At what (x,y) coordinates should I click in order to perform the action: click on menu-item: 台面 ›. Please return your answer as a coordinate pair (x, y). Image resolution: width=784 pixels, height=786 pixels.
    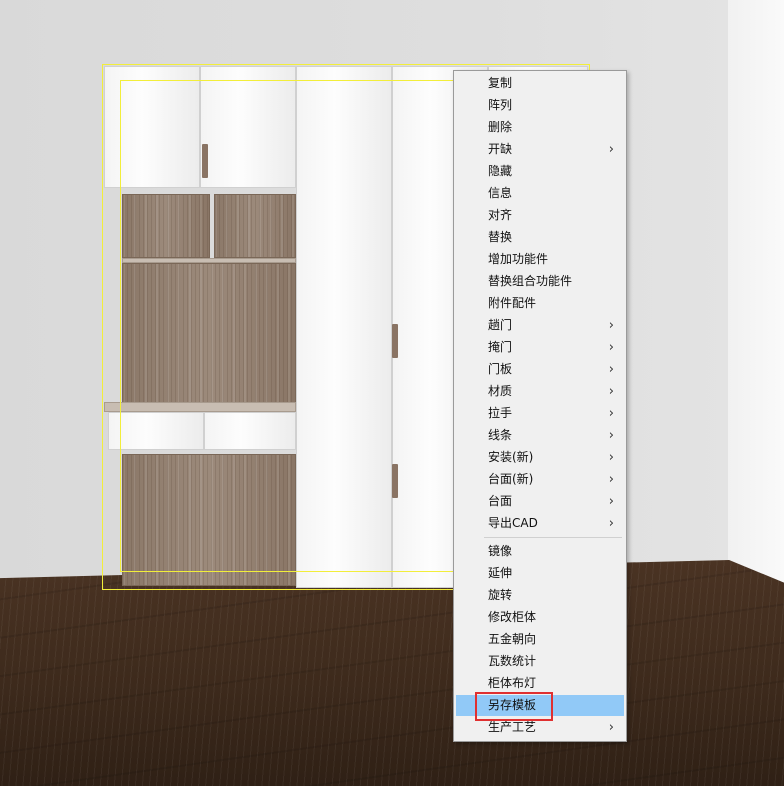
    Looking at the image, I should click on (540, 501).